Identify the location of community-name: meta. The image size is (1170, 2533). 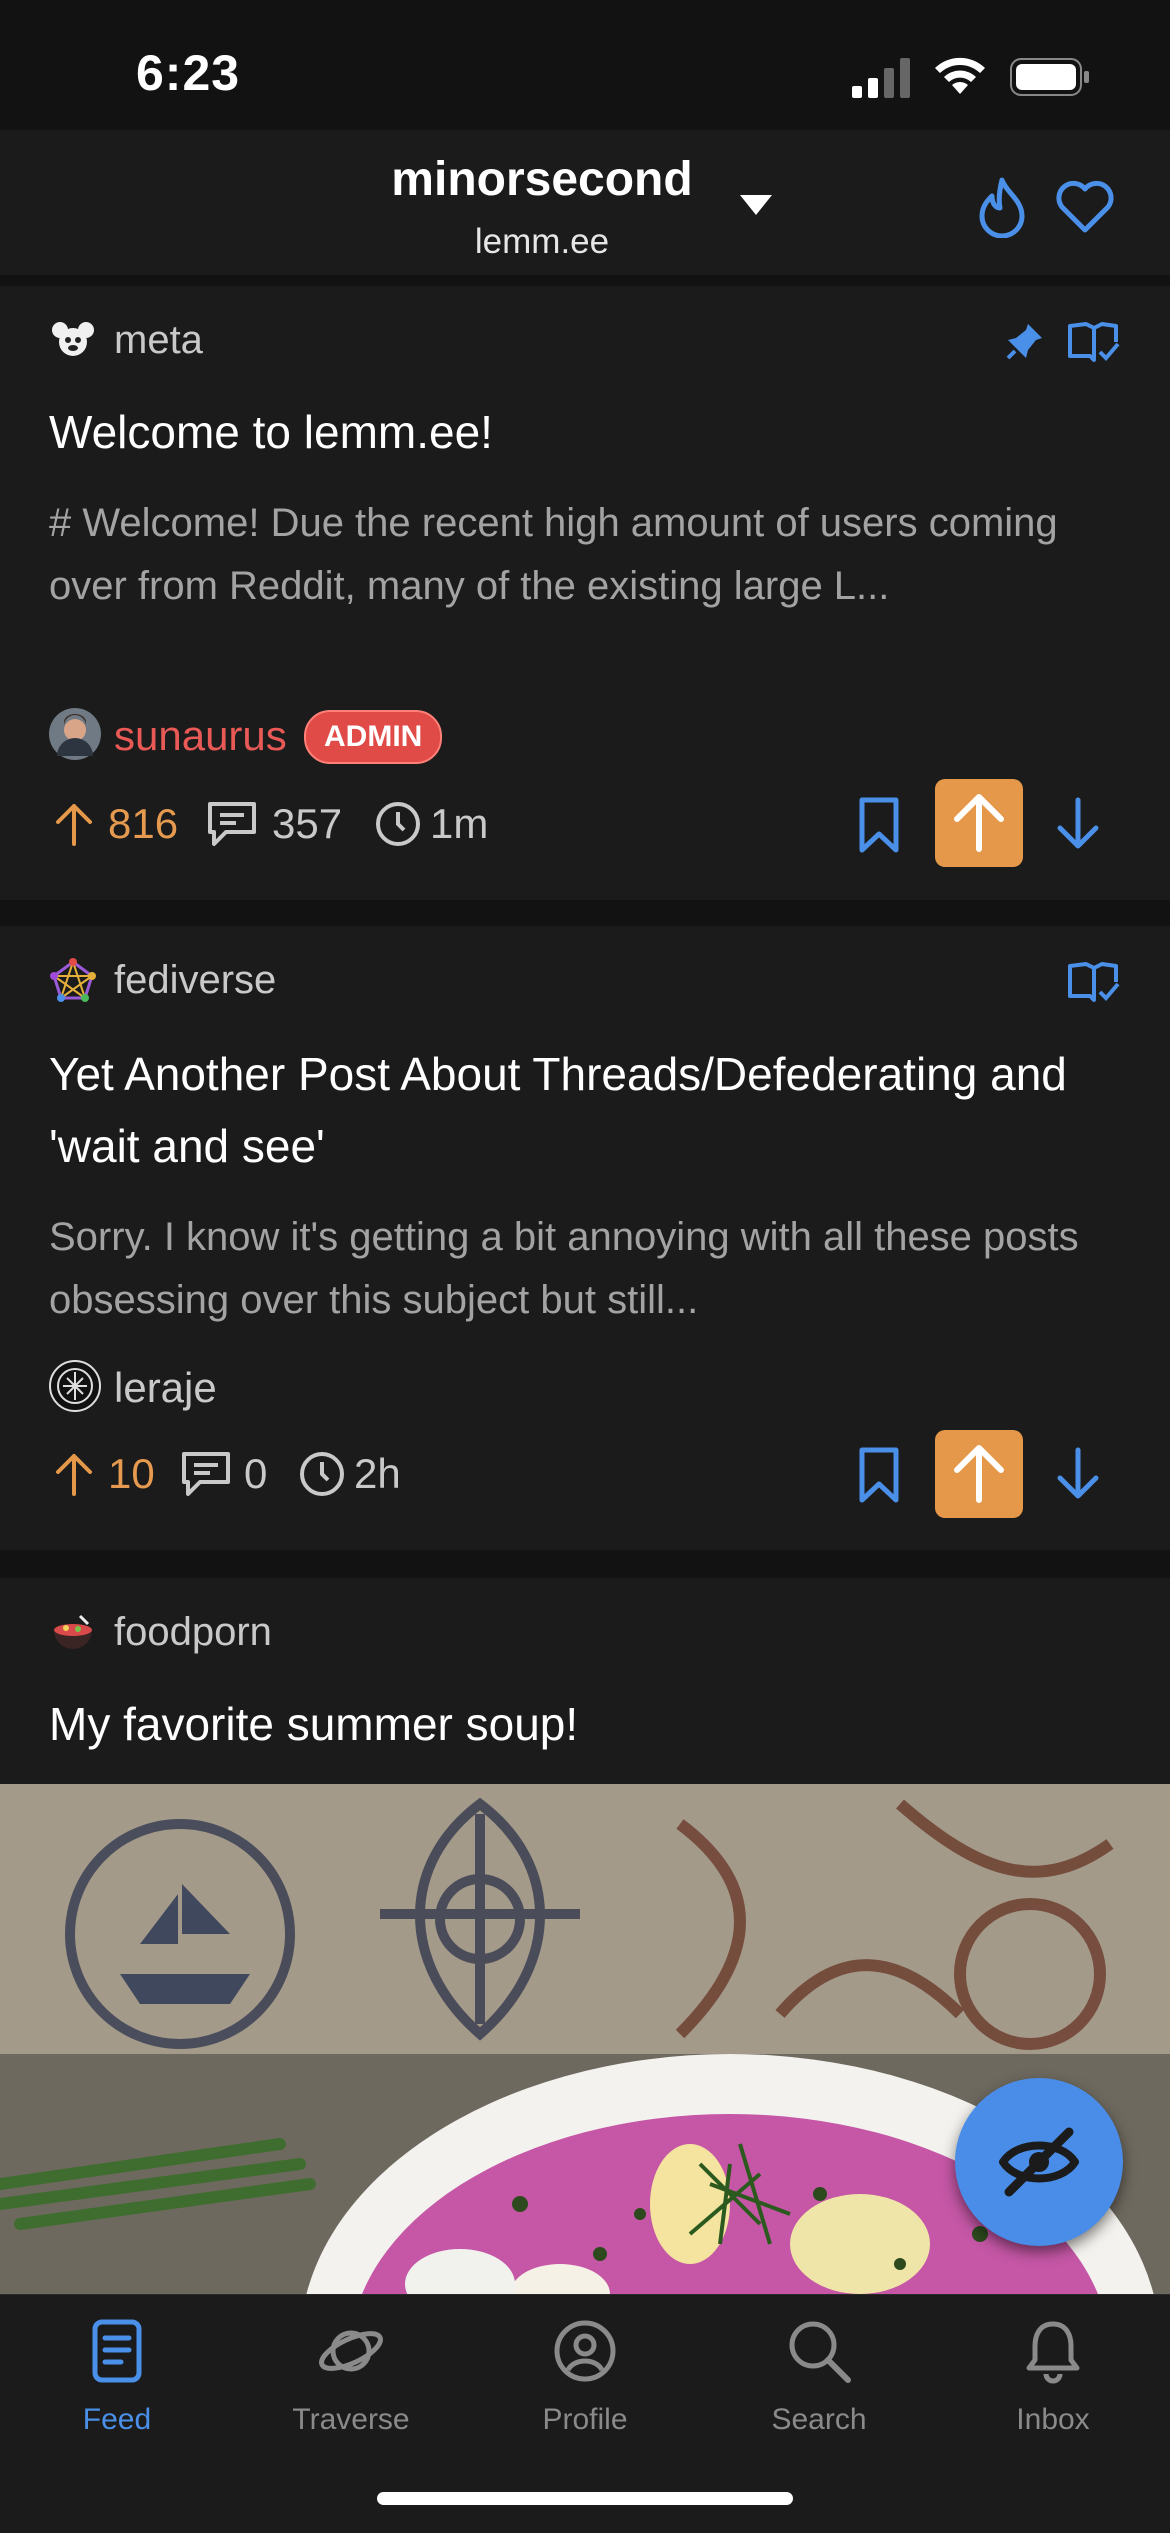
(158, 340).